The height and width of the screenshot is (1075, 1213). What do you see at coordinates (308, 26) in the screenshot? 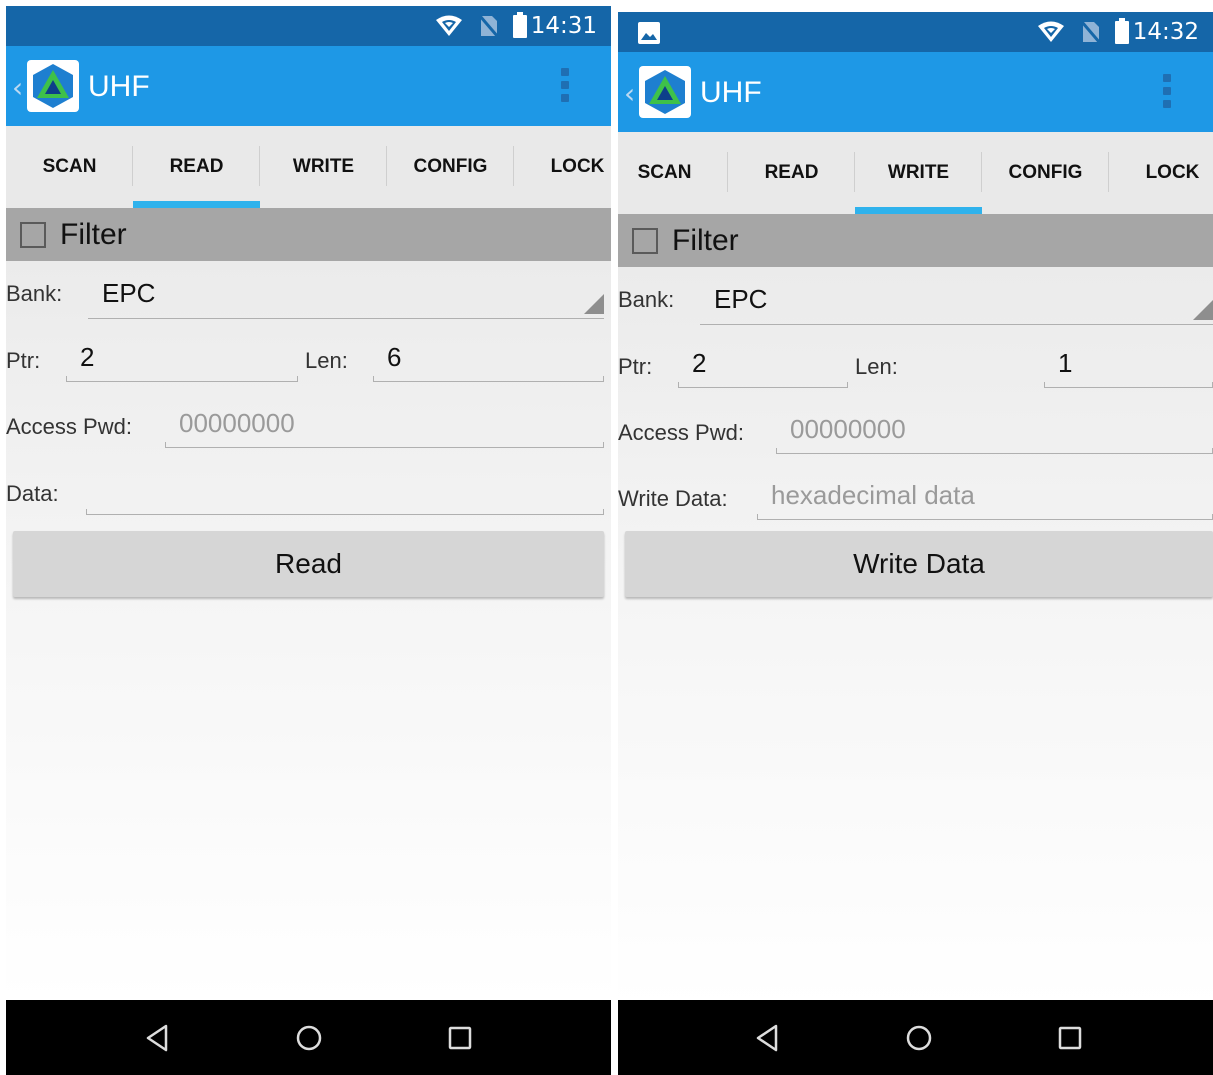
I see `status-bar: 14:31` at bounding box center [308, 26].